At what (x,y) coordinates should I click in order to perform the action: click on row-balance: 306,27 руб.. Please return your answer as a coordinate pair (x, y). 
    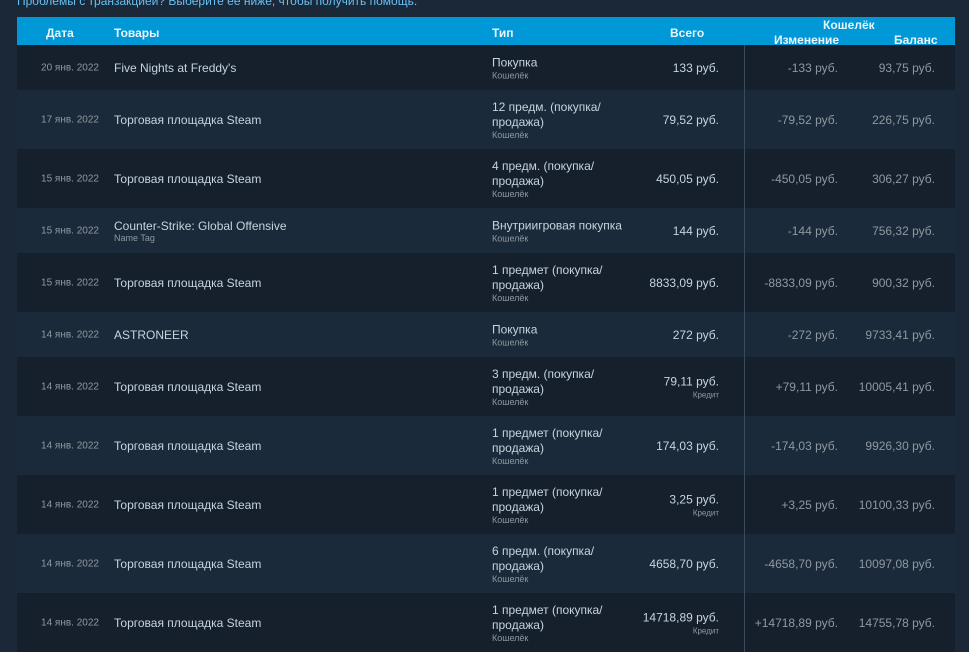
    Looking at the image, I should click on (903, 178).